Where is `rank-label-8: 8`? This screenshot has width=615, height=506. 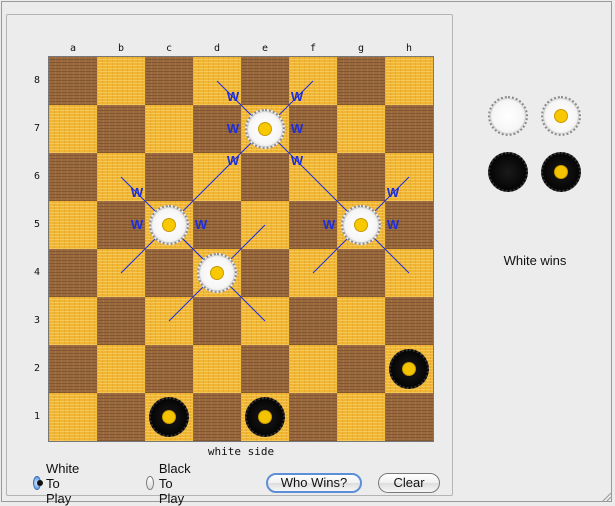 rank-label-8: 8 is located at coordinates (37, 80).